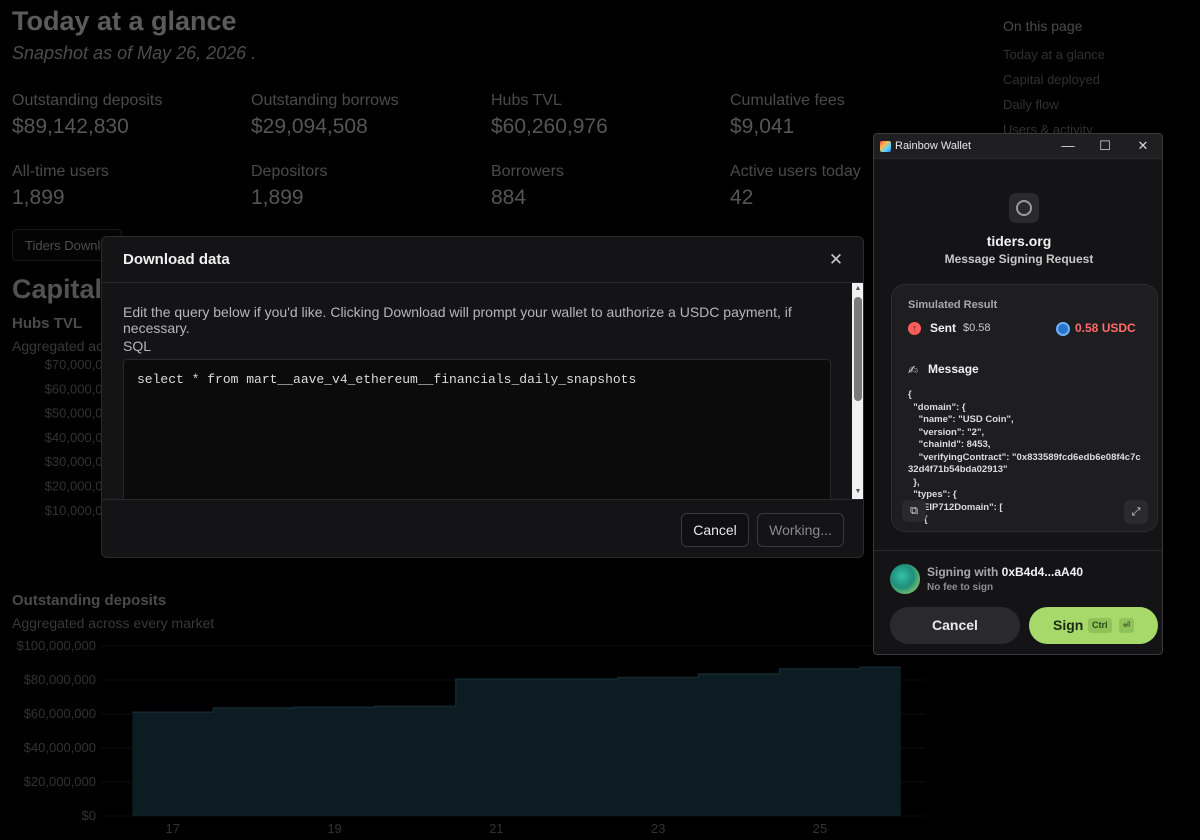  I want to click on signing-with: Signing with 0xB4d4...aA40, so click(1005, 572).